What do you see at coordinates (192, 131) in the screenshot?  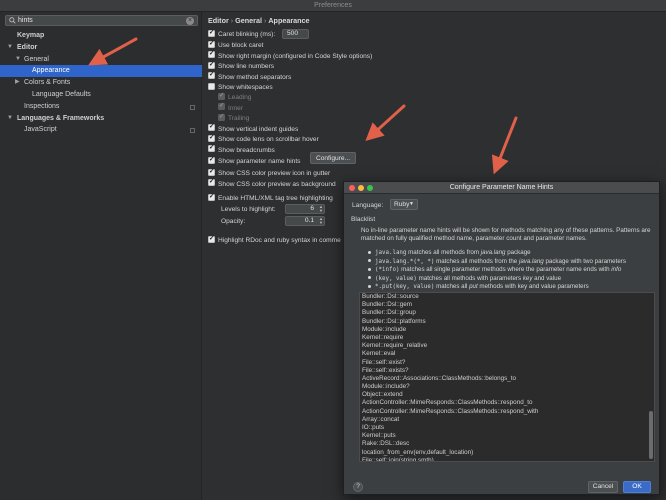 I see `project-settings-icon` at bounding box center [192, 131].